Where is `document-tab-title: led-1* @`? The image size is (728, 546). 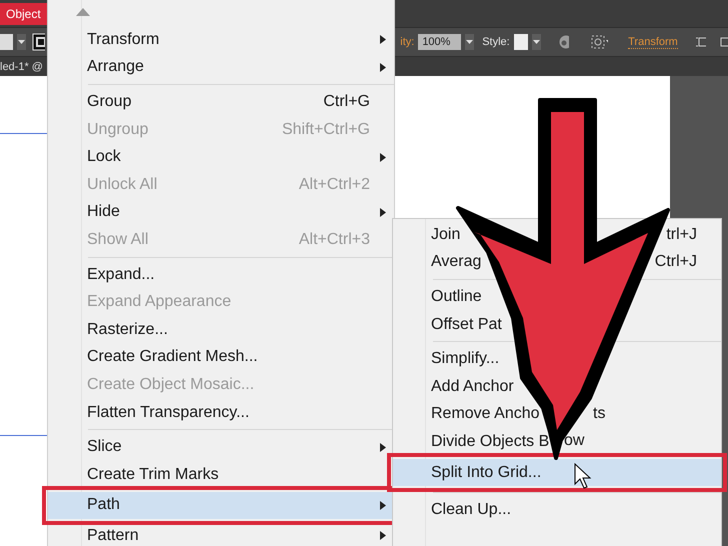 document-tab-title: led-1* @ is located at coordinates (21, 66).